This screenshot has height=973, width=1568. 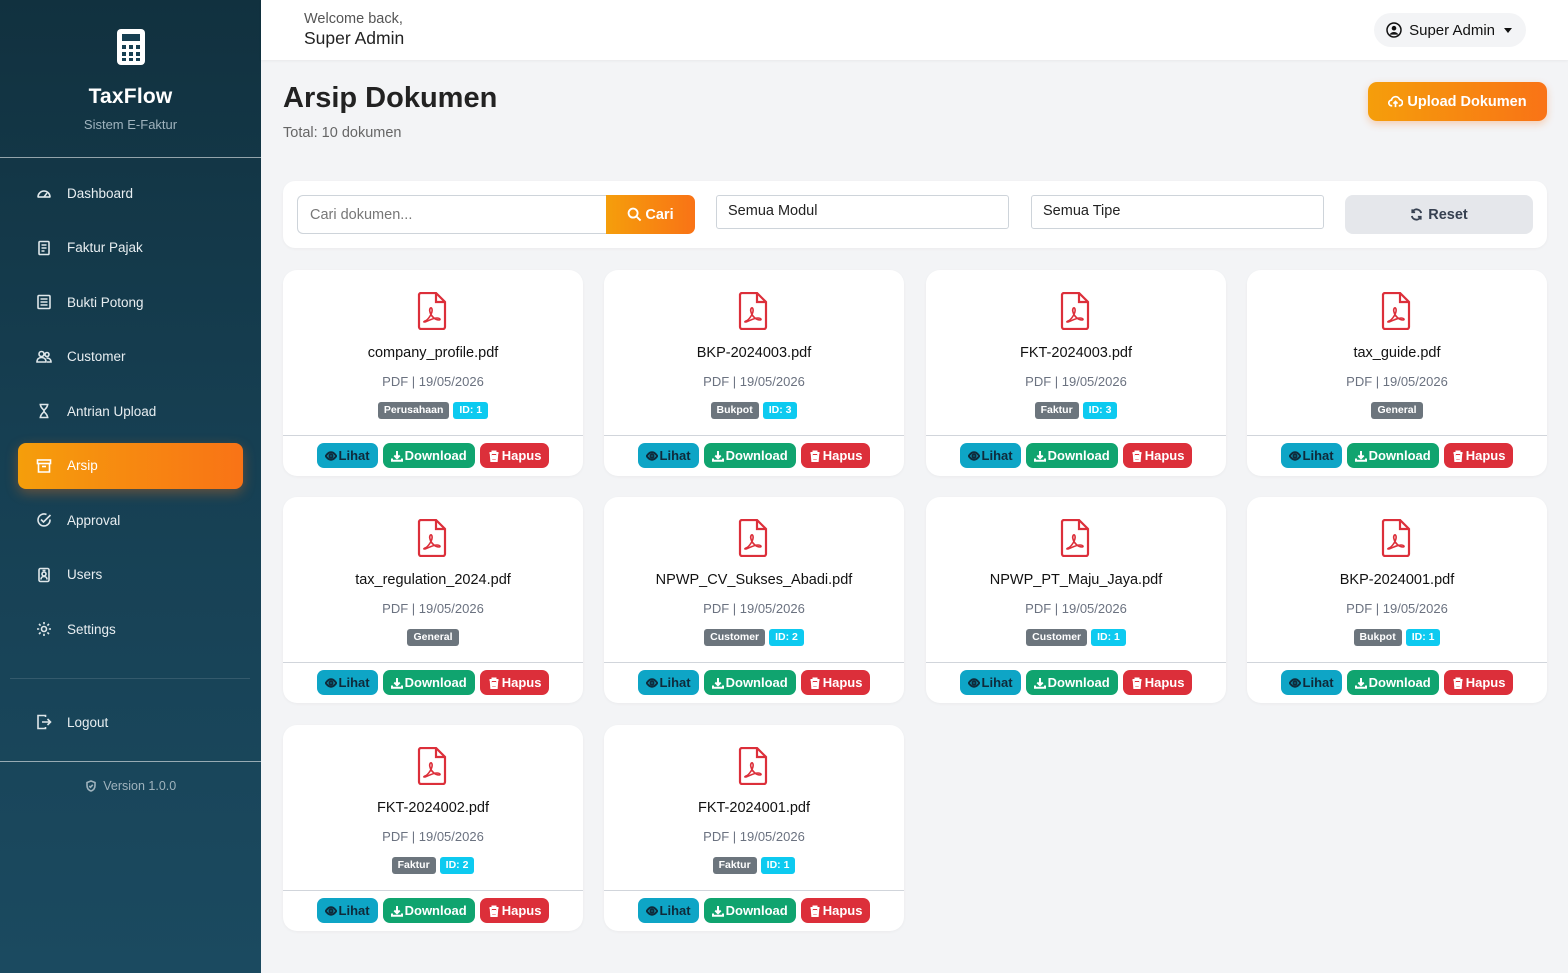 I want to click on search-label: Cari, so click(x=659, y=214).